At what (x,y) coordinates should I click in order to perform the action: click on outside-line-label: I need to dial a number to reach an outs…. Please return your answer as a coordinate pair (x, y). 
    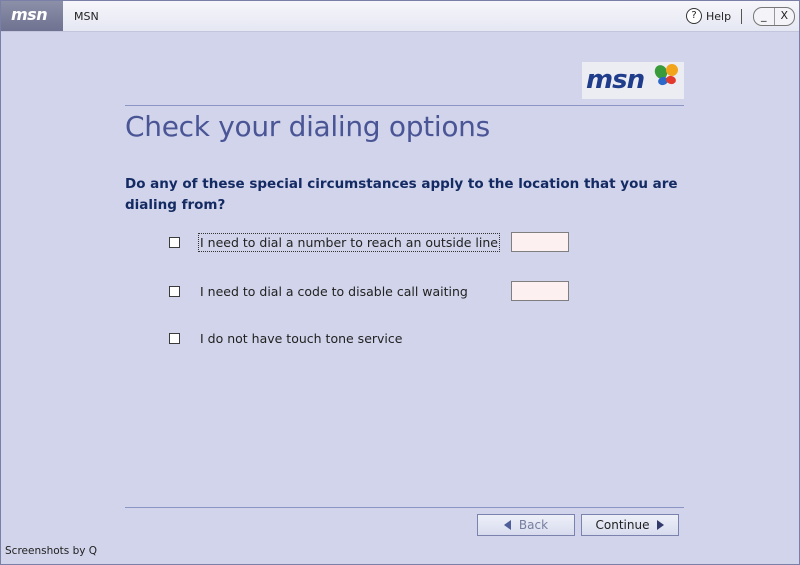
    Looking at the image, I should click on (349, 242).